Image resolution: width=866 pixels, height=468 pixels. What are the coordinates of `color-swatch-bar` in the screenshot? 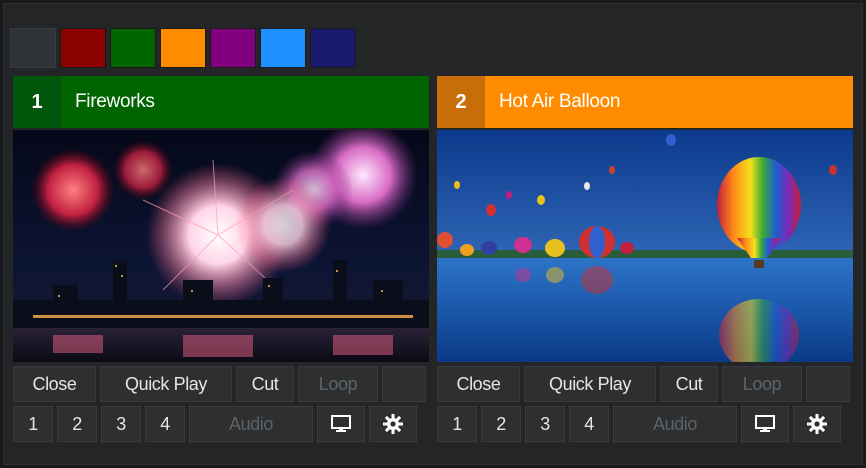 It's located at (185, 48).